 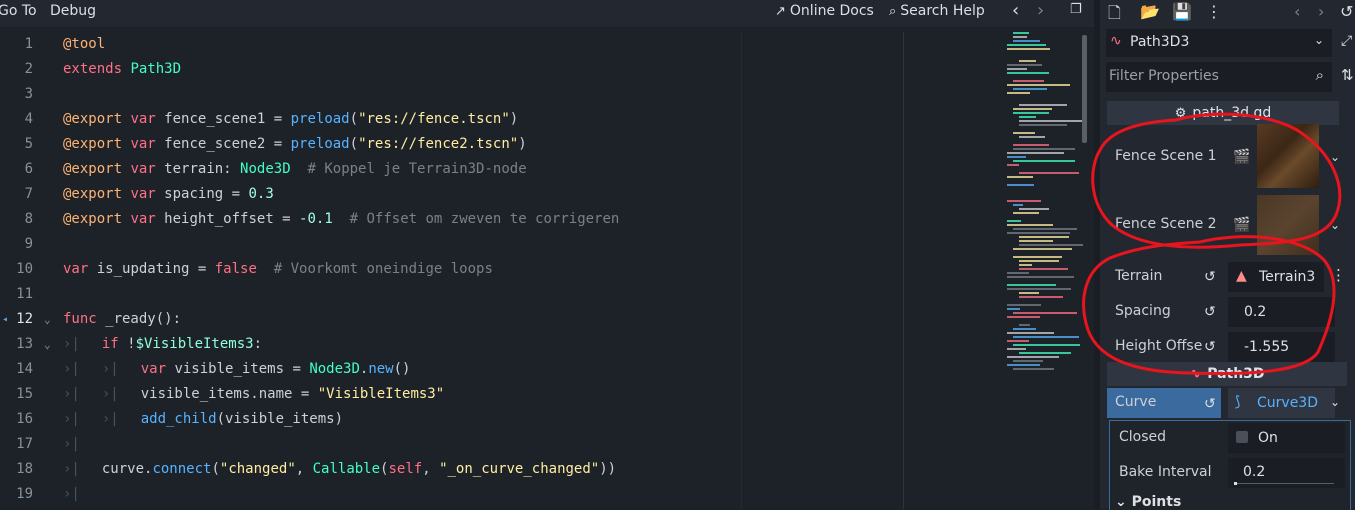 What do you see at coordinates (18, 11) in the screenshot?
I see `menu-goto: Go To` at bounding box center [18, 11].